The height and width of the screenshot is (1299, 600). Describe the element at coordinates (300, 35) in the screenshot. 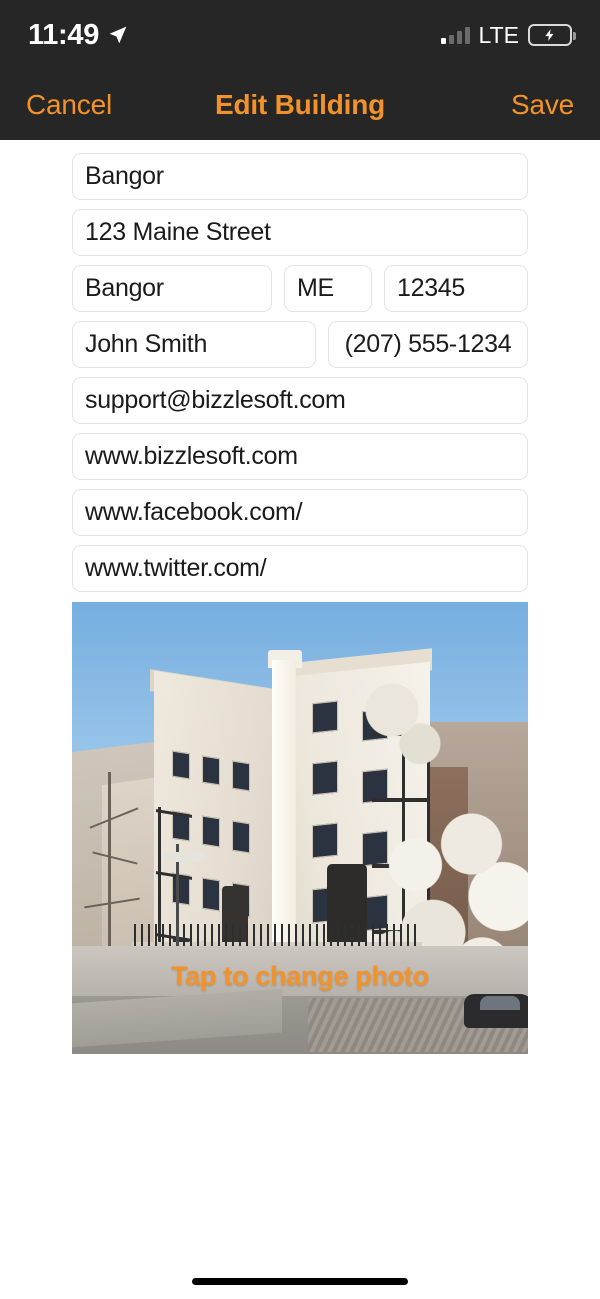

I see `status-bar: 11:49 LTE` at that location.